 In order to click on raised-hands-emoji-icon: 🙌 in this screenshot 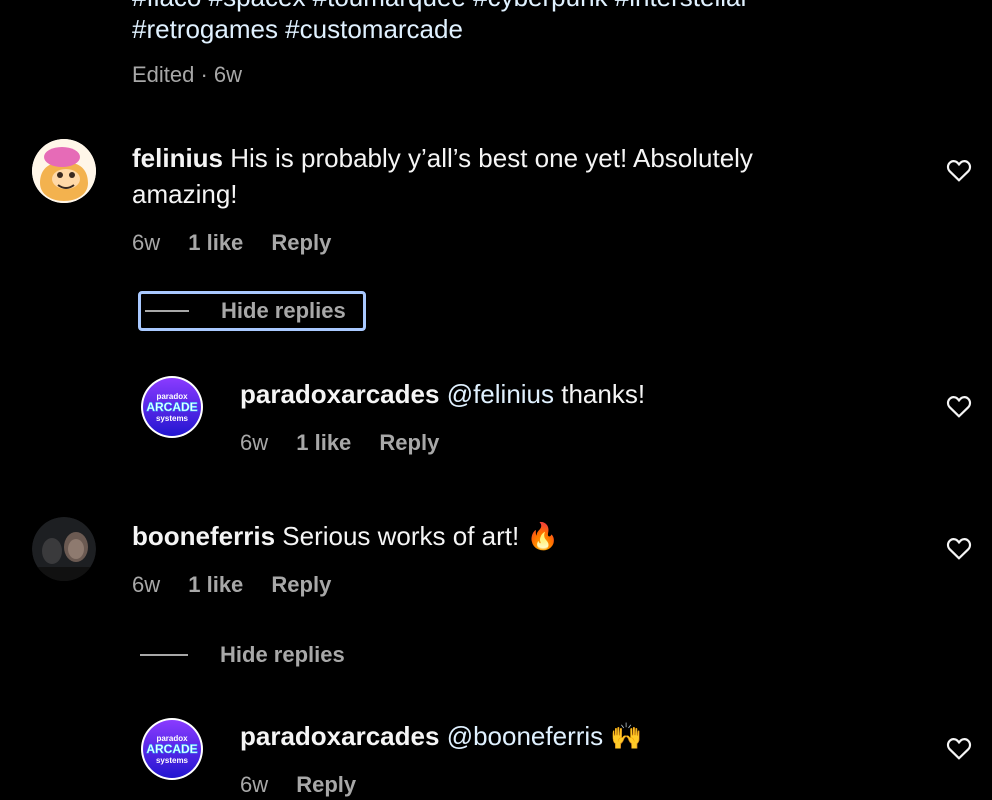, I will do `click(626, 736)`.